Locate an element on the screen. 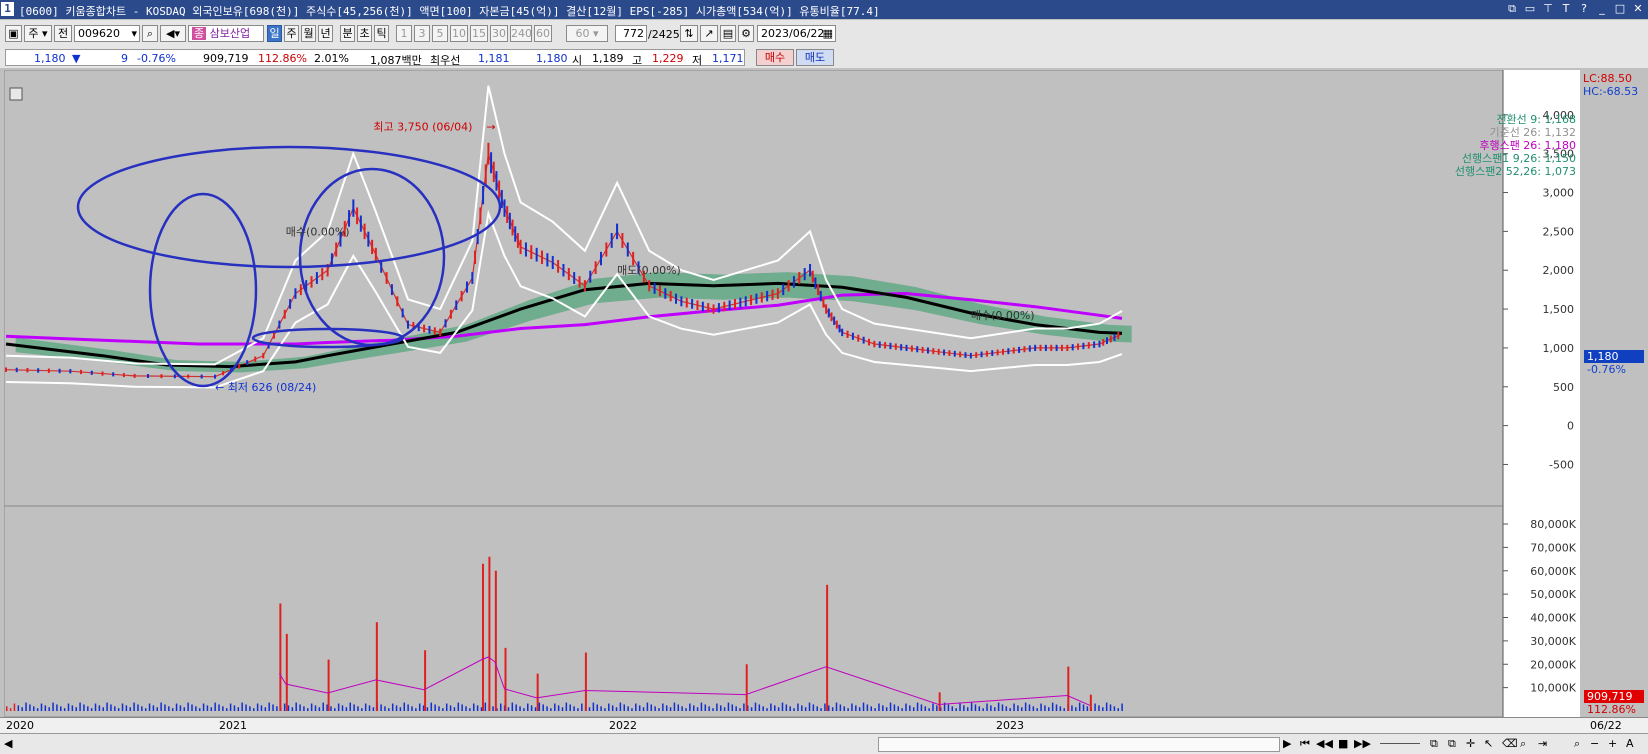  layout-icon: ⧉ is located at coordinates (1434, 744).